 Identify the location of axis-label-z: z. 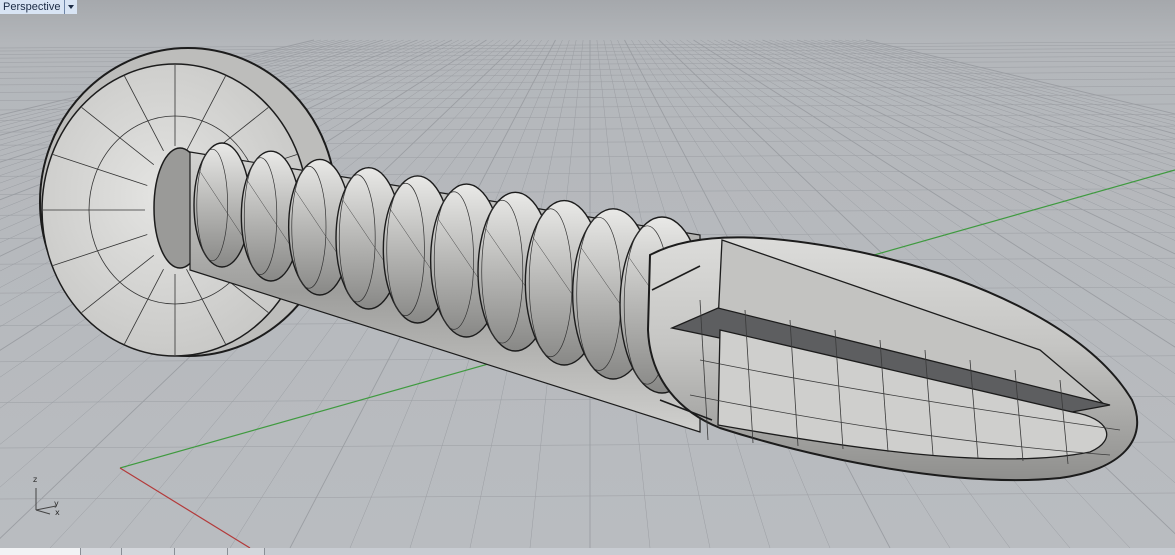
(35, 479).